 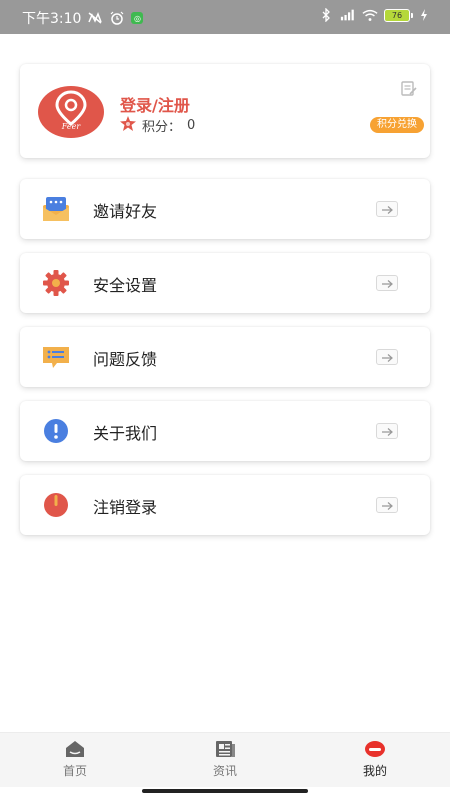 I want to click on nav-label: 资讯, so click(x=224, y=771).